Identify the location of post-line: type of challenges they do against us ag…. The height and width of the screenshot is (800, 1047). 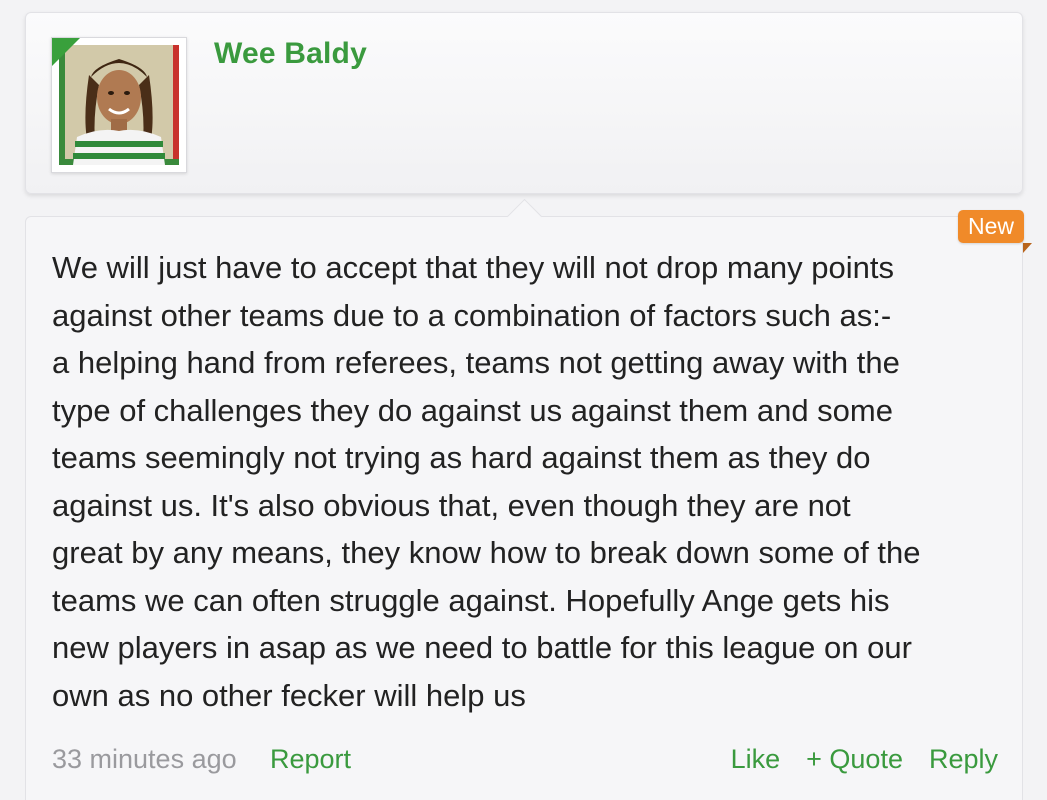
(472, 410).